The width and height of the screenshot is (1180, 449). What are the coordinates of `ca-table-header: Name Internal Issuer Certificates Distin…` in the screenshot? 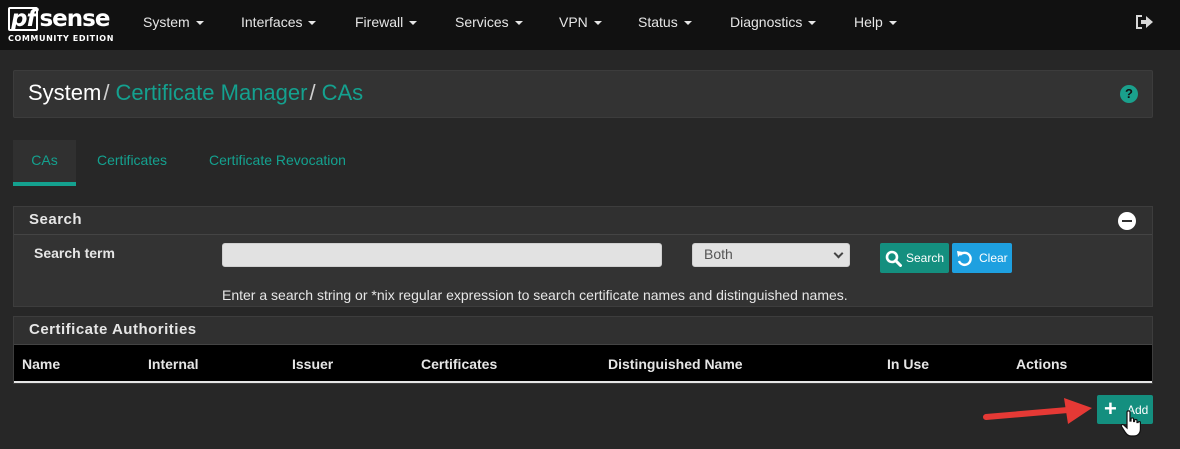 It's located at (583, 364).